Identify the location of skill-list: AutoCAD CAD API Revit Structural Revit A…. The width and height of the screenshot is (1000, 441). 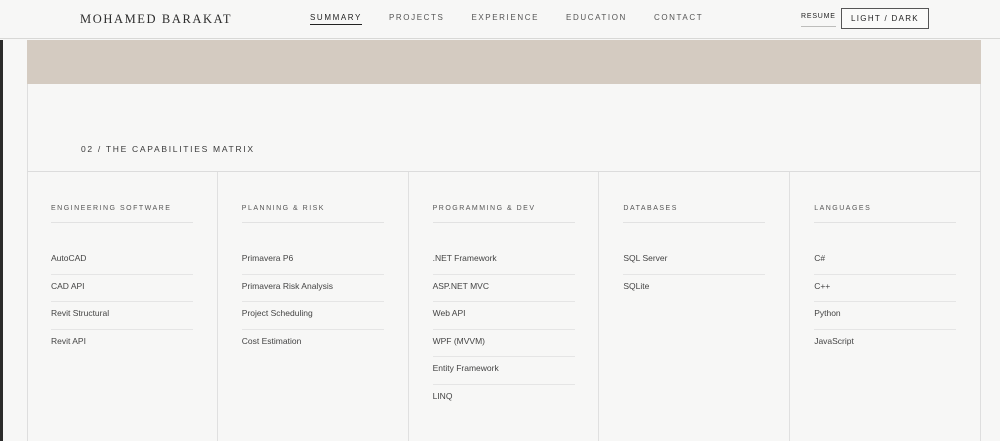
(122, 302).